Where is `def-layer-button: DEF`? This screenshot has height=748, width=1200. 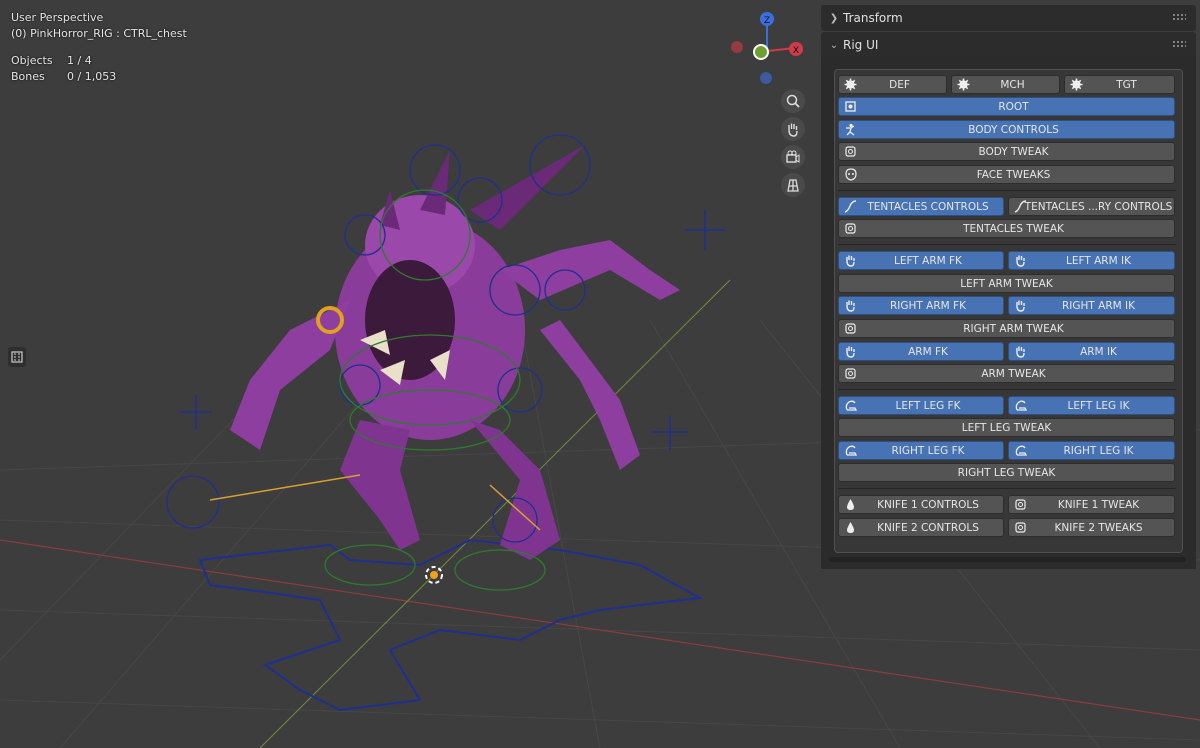
def-layer-button: DEF is located at coordinates (892, 84).